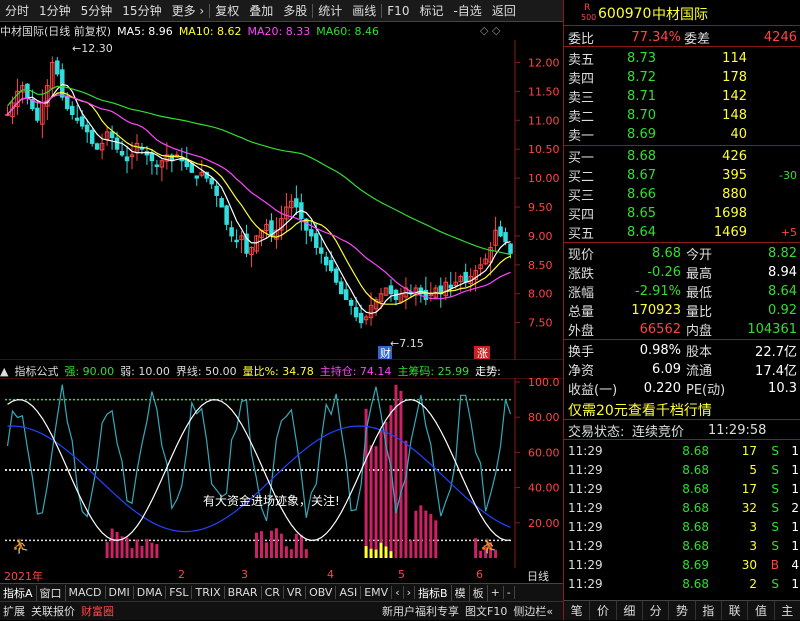 The height and width of the screenshot is (621, 800). Describe the element at coordinates (709, 610) in the screenshot. I see `quote-tab-5: 指` at that location.